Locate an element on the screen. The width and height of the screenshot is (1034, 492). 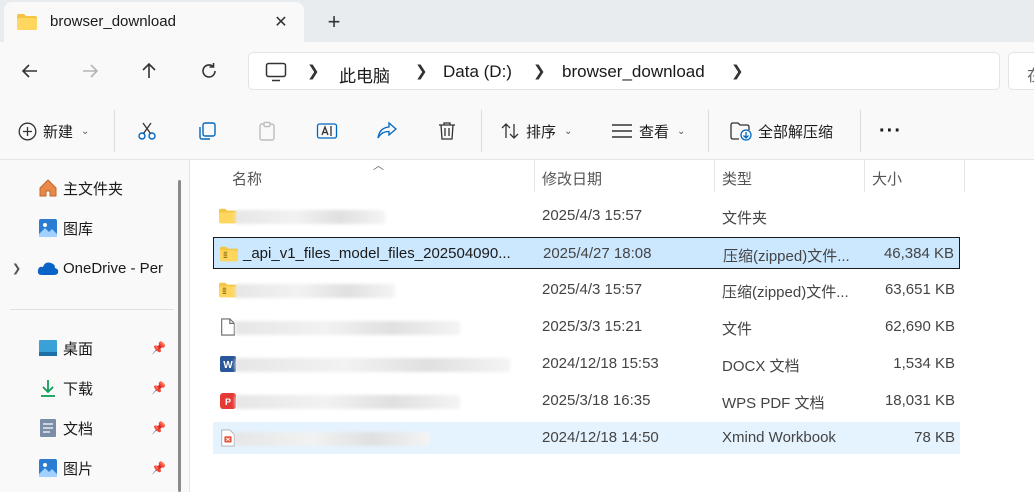
search-placeholder: 在 is located at coordinates (1030, 74).